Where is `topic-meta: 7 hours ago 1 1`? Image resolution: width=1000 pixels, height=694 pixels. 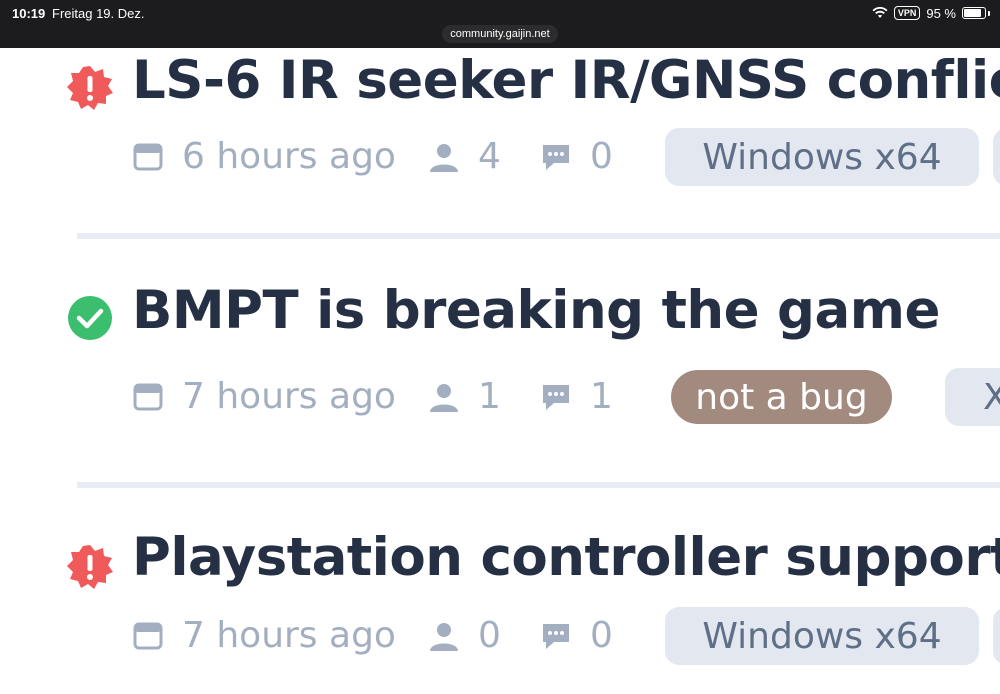
topic-meta: 7 hours ago 1 1 is located at coordinates (372, 396).